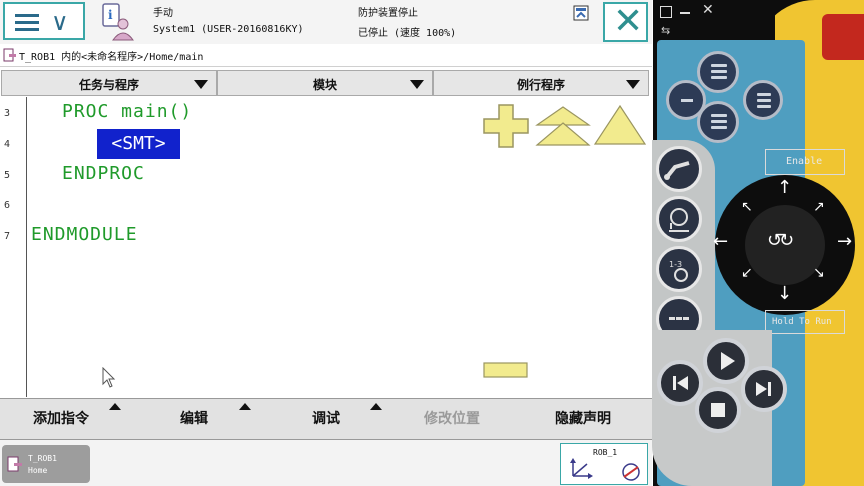 Image resolution: width=864 pixels, height=486 pixels. I want to click on rotate-ccw-icon: ↺, so click(775, 240).